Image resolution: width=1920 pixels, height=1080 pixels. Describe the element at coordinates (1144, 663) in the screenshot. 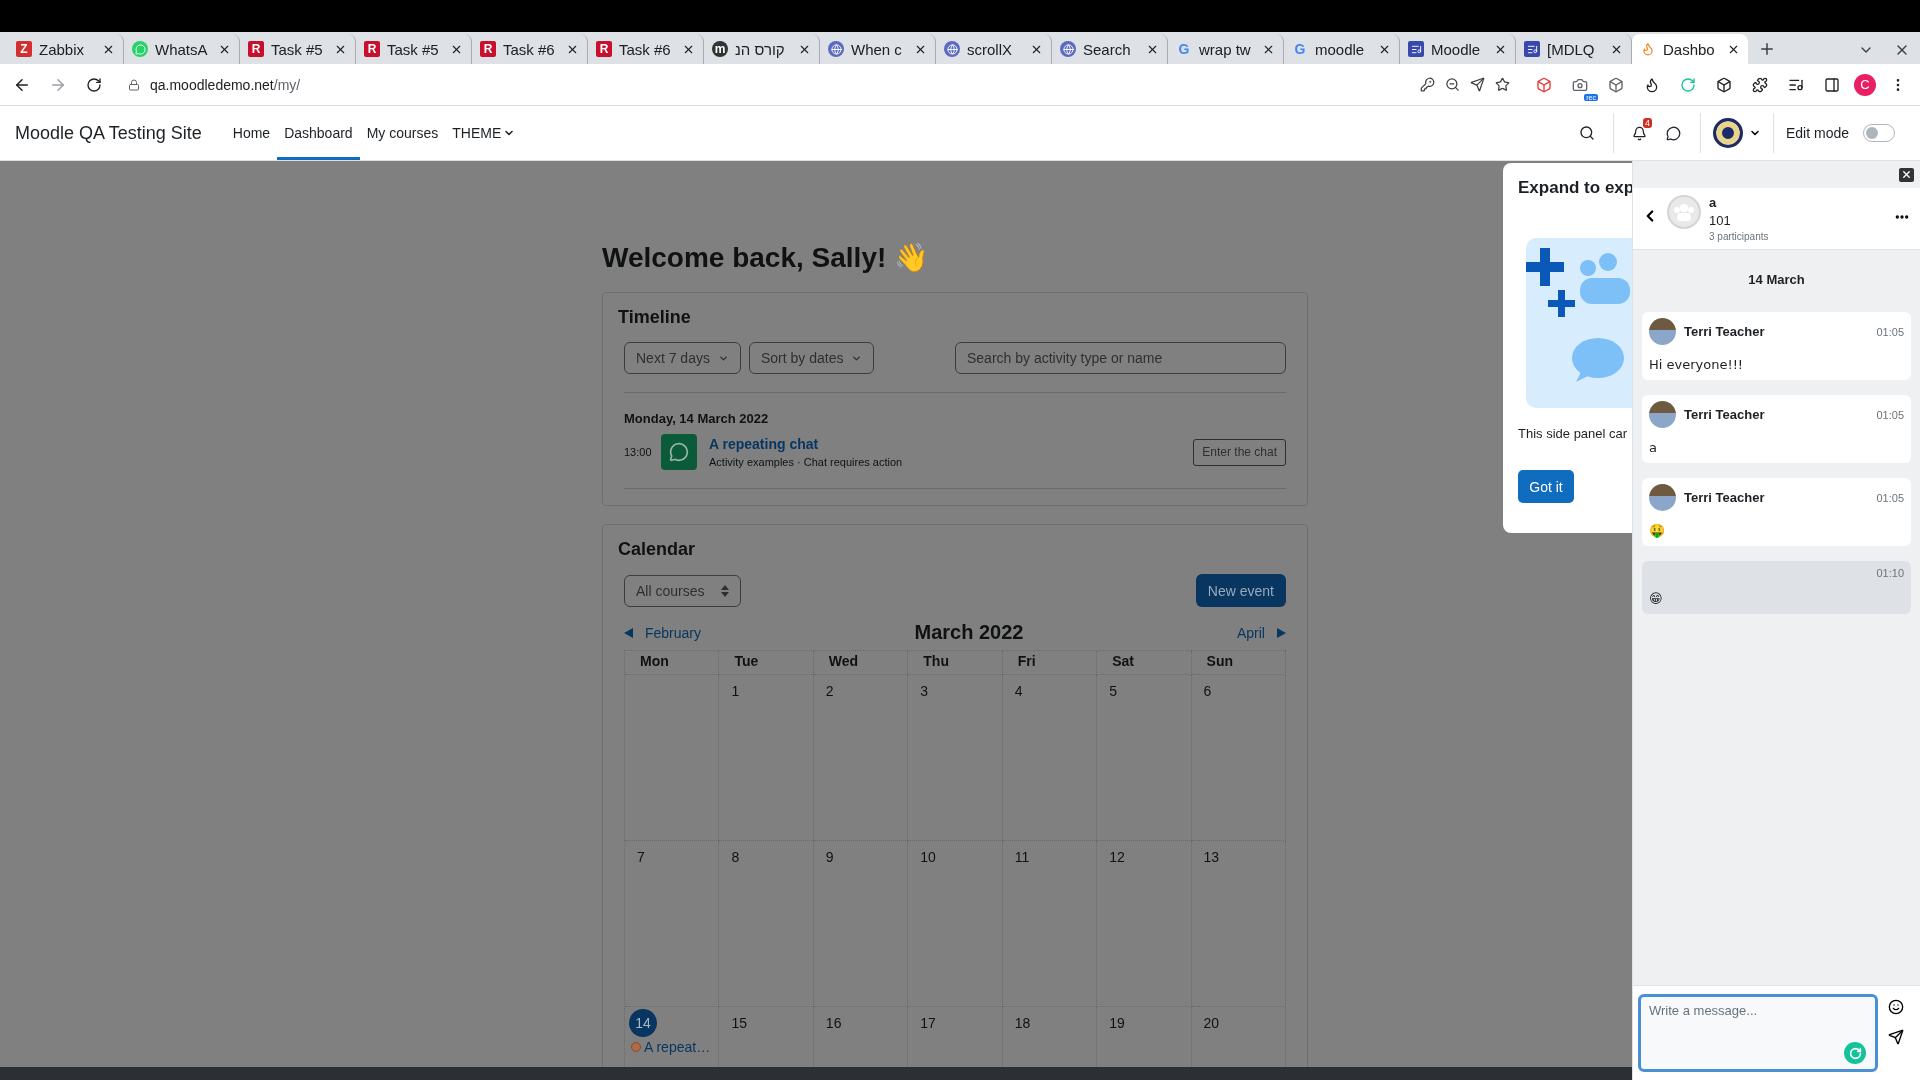

I see `weekday-header: Sat` at that location.